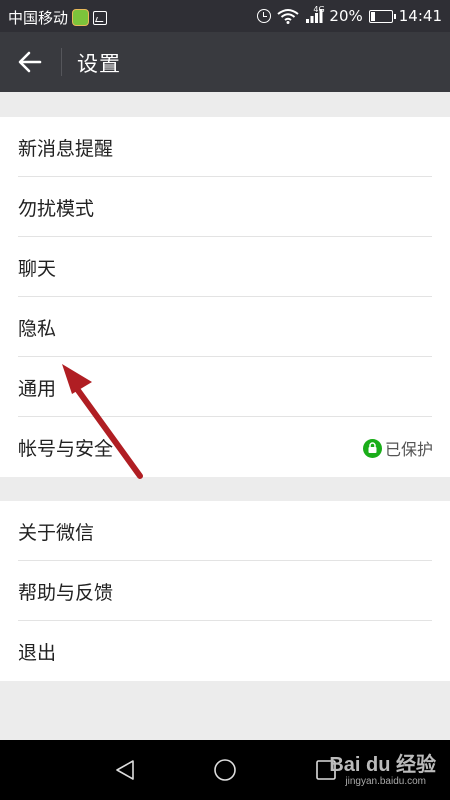 The image size is (450, 800). What do you see at coordinates (37, 328) in the screenshot?
I see `settings-item-label: 隐私` at bounding box center [37, 328].